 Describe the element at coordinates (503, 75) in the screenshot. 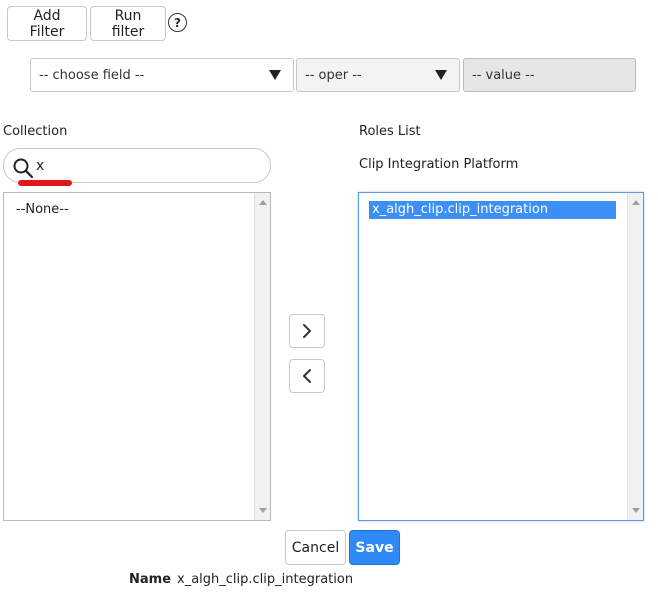

I see `value-placeholder: -- value --` at that location.